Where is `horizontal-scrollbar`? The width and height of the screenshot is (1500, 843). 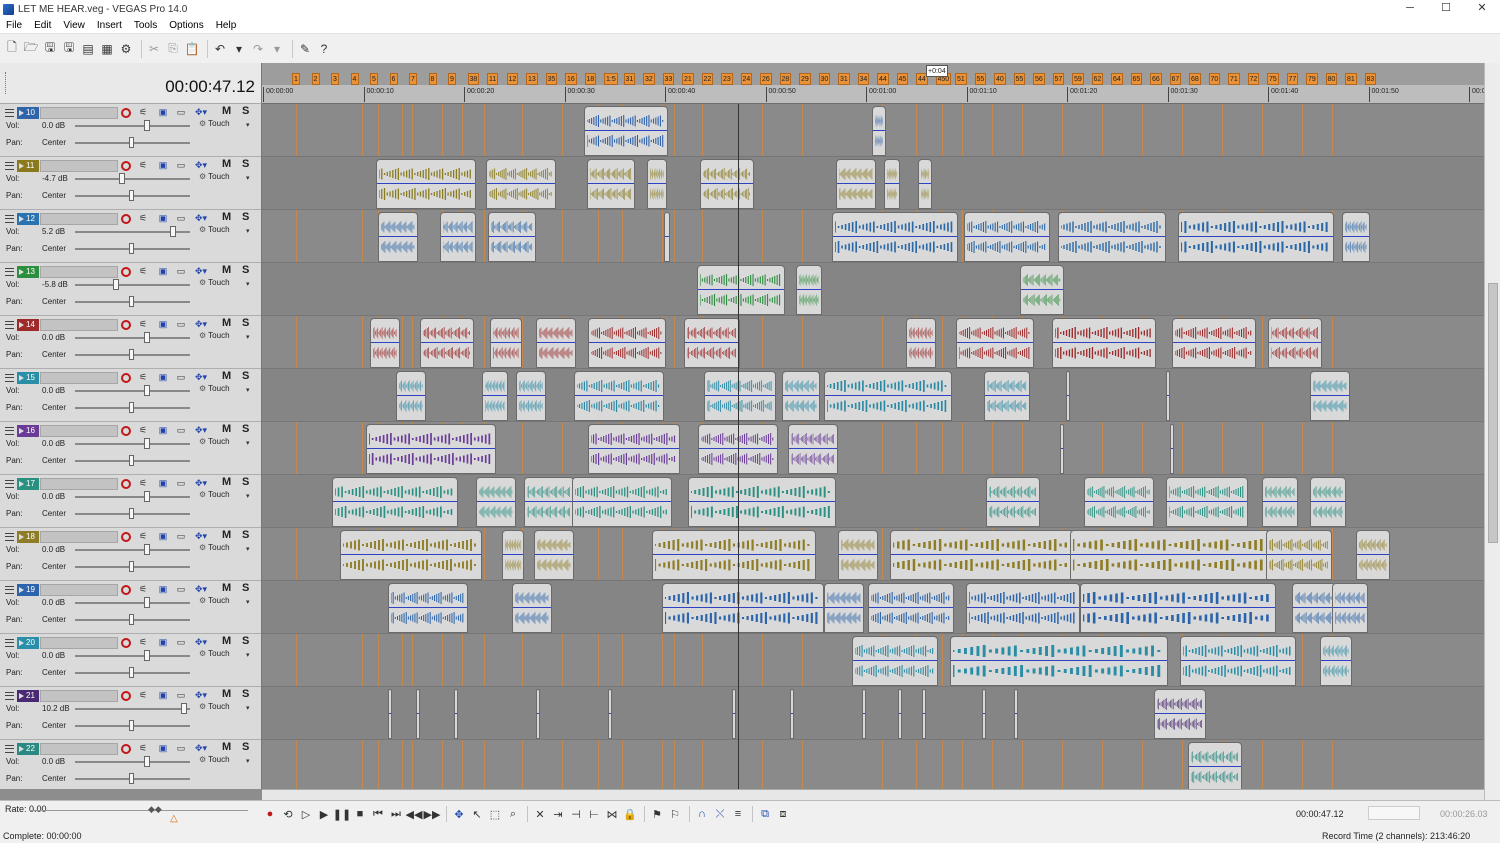
horizontal-scrollbar is located at coordinates (873, 794).